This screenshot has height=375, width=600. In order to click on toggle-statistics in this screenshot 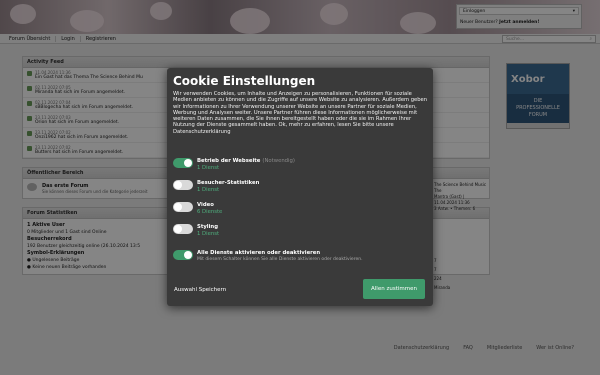, I will do `click(183, 185)`.